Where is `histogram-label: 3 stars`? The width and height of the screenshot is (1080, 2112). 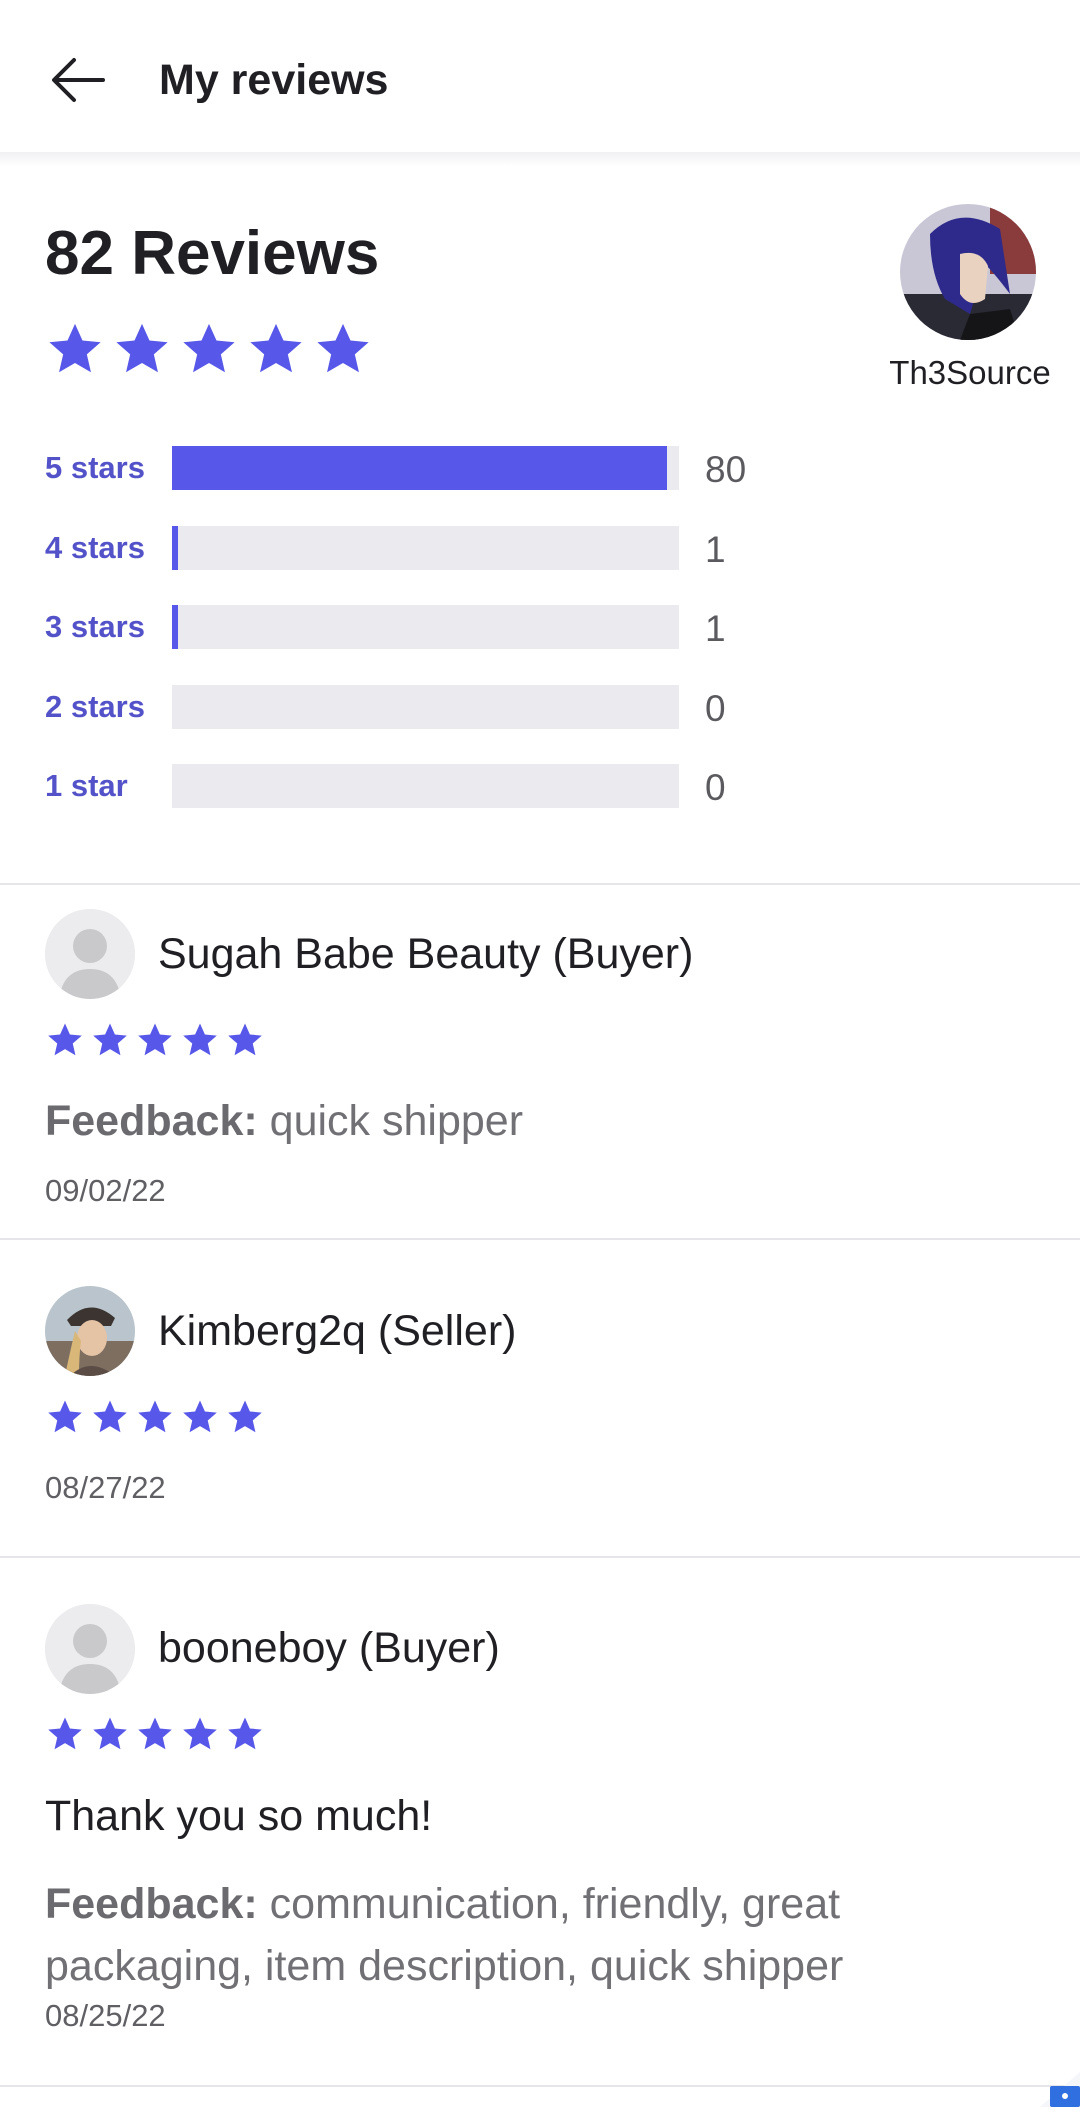 histogram-label: 3 stars is located at coordinates (95, 626).